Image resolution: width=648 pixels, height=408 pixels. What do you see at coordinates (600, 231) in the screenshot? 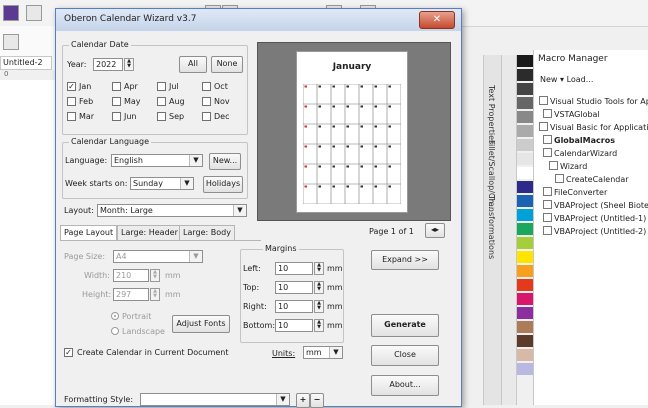
I see `tree-item-label: VBAProject (Untitled-2)` at bounding box center [600, 231].